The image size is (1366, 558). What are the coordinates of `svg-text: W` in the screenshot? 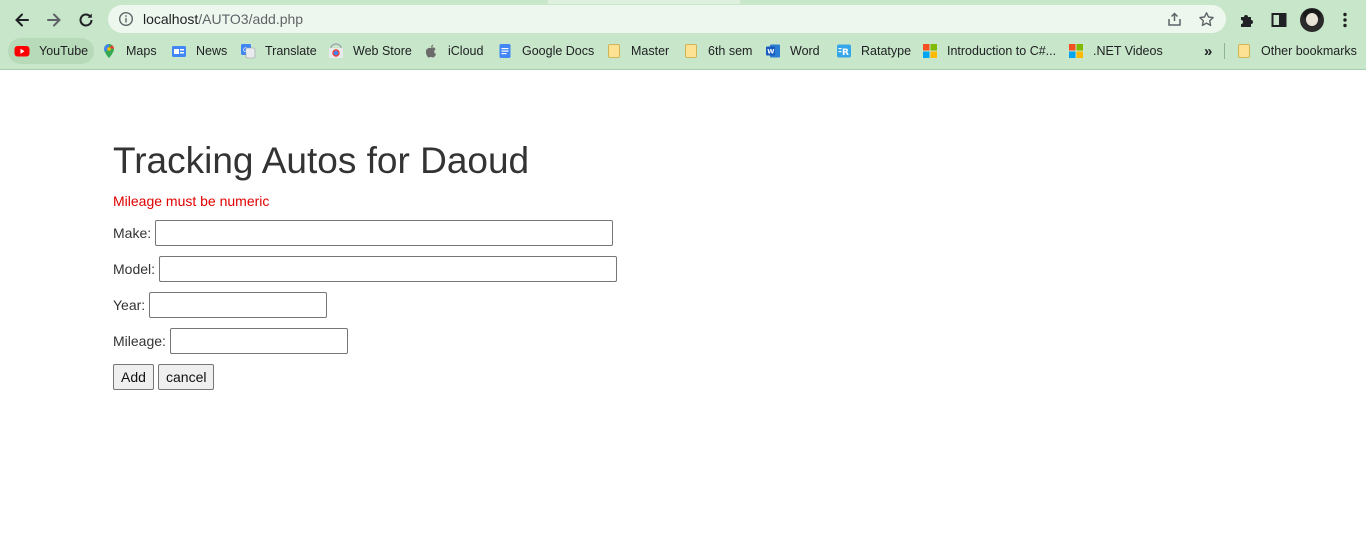 It's located at (770, 52).